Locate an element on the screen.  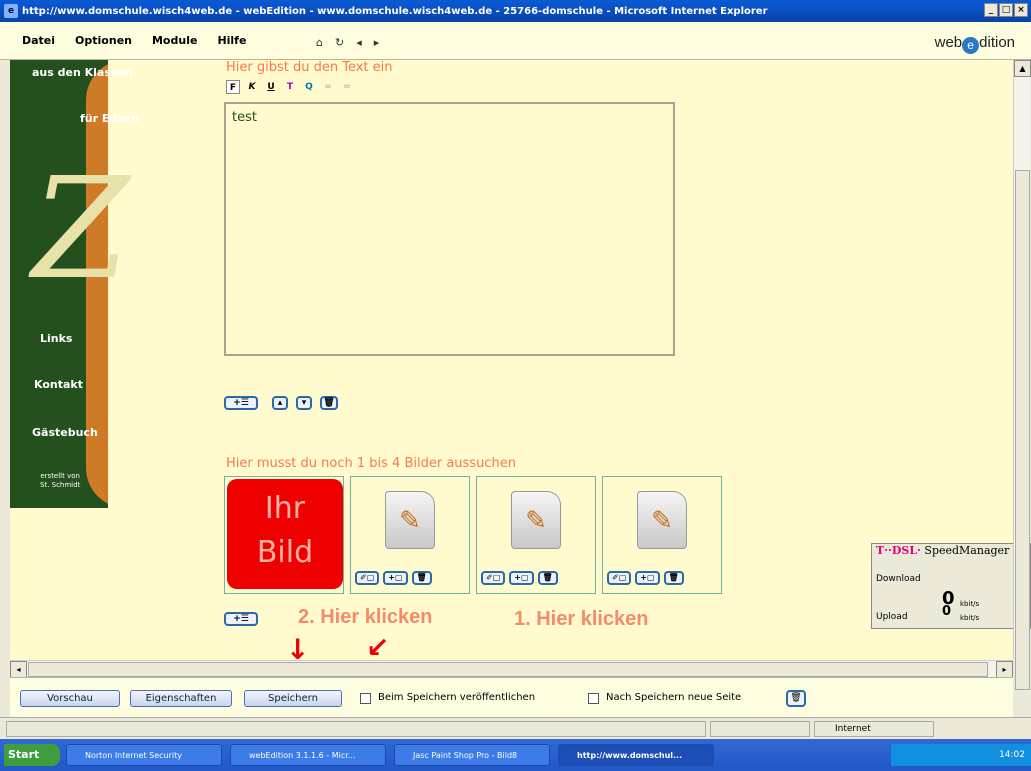
sidebar-link-links: Links is located at coordinates (56, 338).